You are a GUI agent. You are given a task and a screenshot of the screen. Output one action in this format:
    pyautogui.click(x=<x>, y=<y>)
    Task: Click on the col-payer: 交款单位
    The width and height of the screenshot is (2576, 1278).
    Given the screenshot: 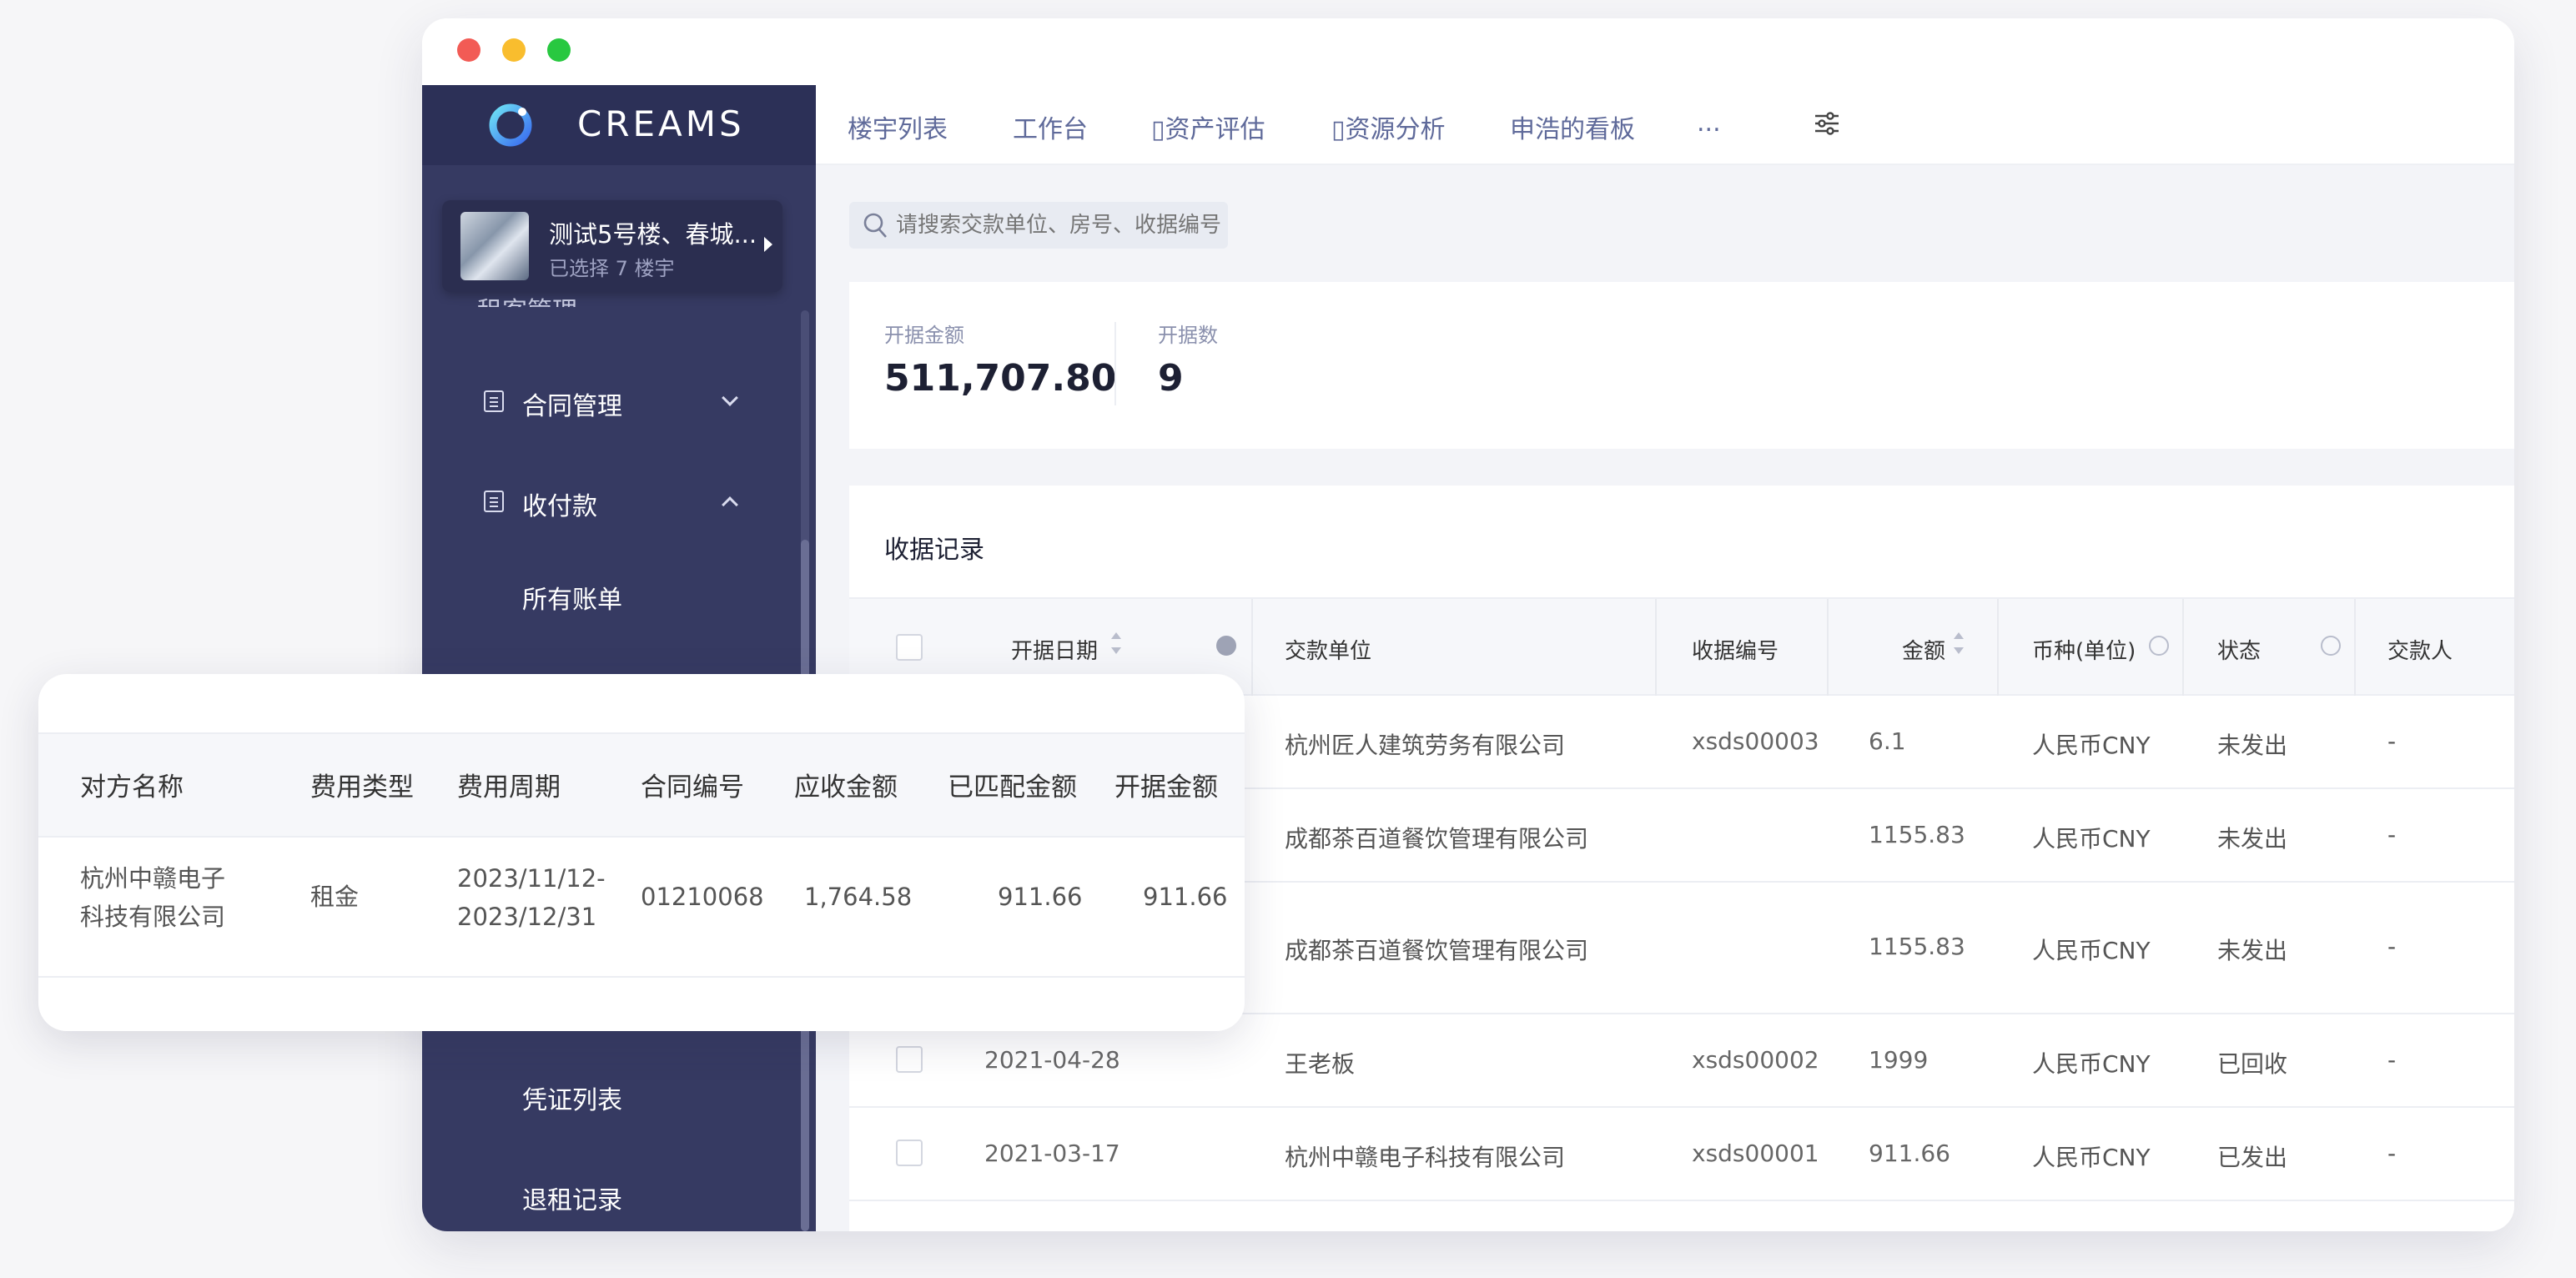 What is the action you would take?
    pyautogui.click(x=1328, y=651)
    